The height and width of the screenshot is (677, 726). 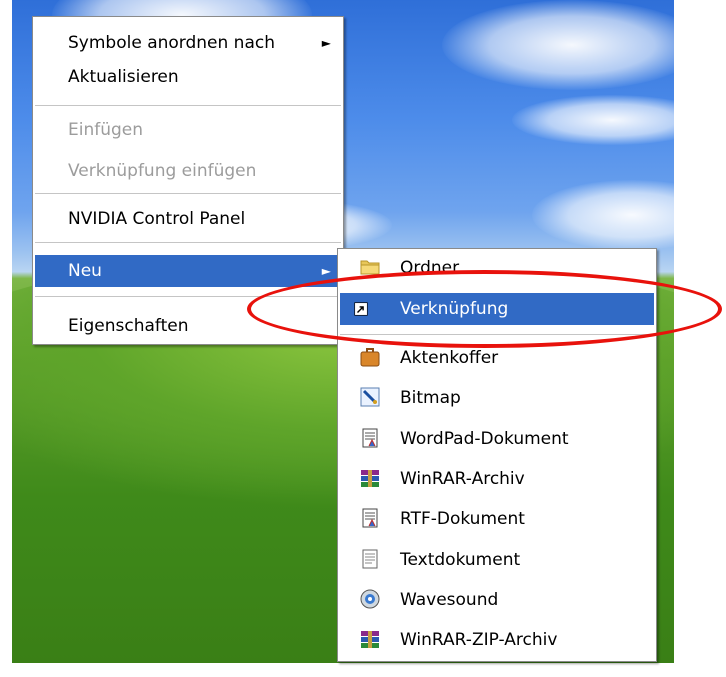 I want to click on menu-item-paste-shortcut: Verknüpfung einfügen, so click(x=188, y=171).